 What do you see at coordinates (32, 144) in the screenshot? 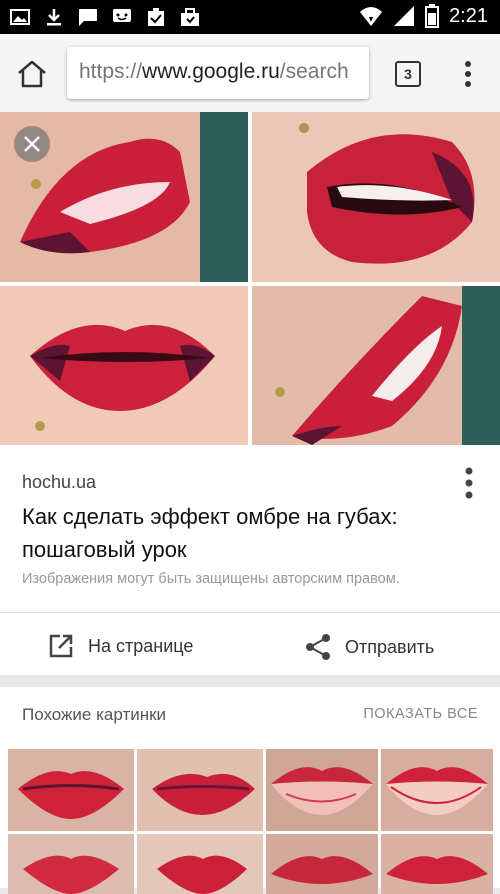
I see `close-icon` at bounding box center [32, 144].